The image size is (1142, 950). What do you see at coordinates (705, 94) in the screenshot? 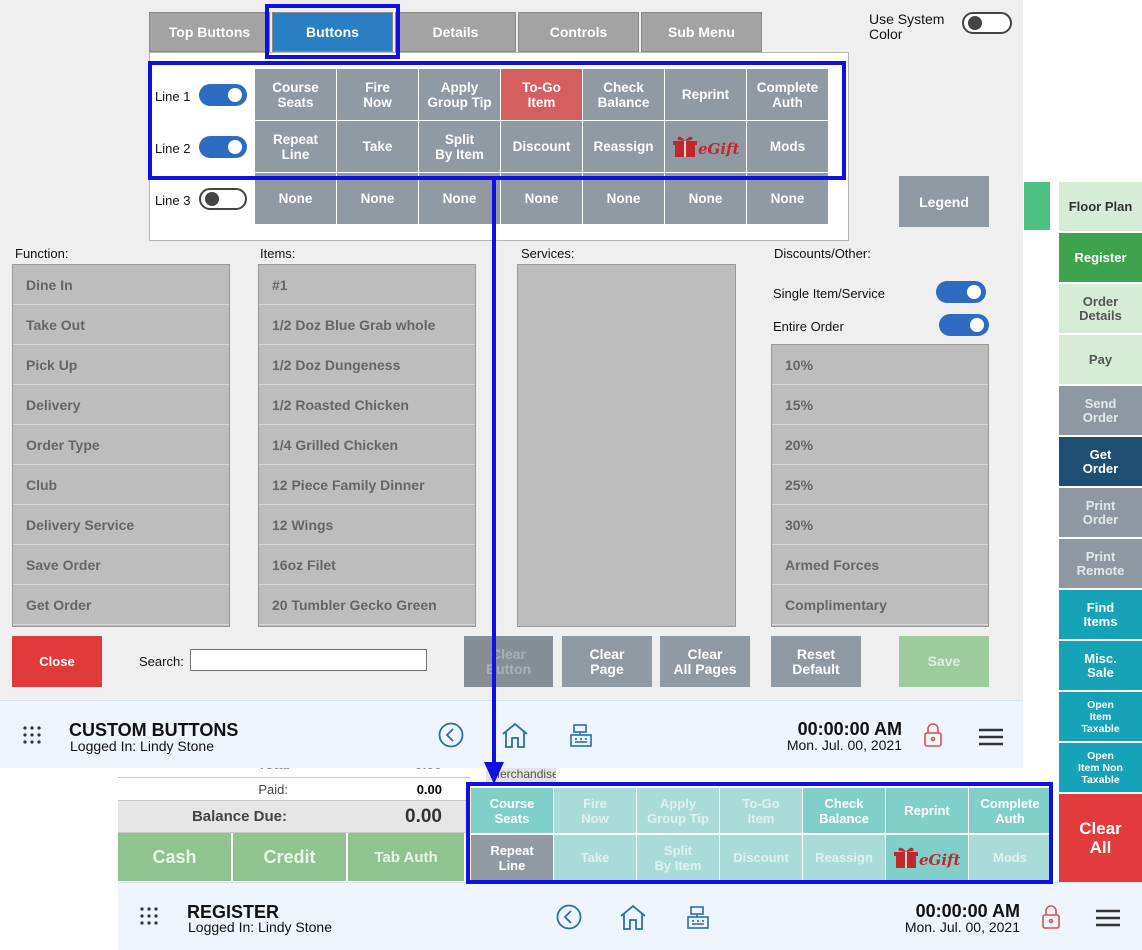
I see `line-1-button-reprint: Reprint` at bounding box center [705, 94].